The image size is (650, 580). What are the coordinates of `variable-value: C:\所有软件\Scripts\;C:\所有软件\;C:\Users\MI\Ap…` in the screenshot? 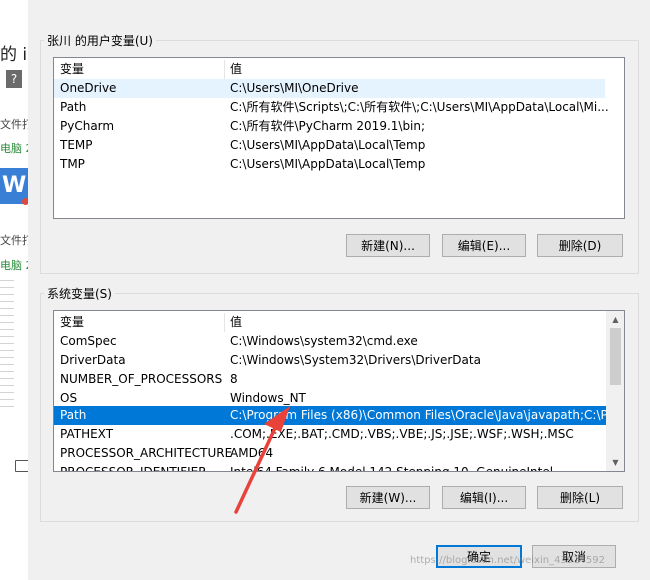 It's located at (419, 107).